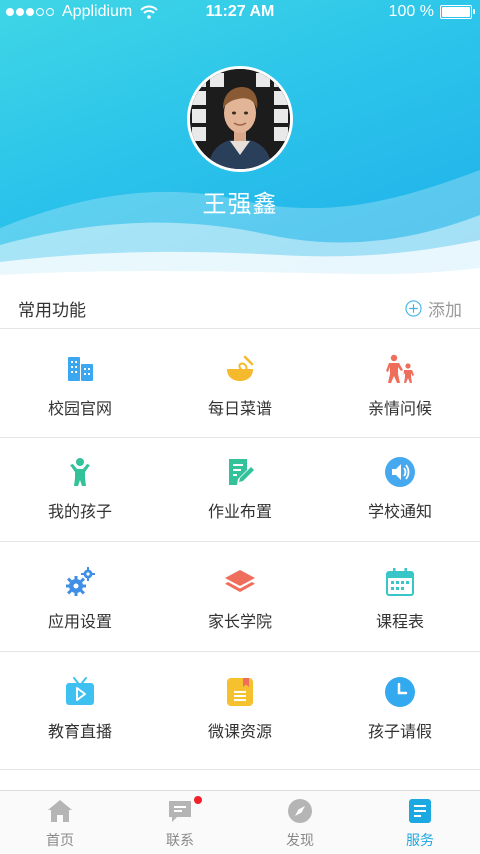  What do you see at coordinates (400, 368) in the screenshot?
I see `family-icon` at bounding box center [400, 368].